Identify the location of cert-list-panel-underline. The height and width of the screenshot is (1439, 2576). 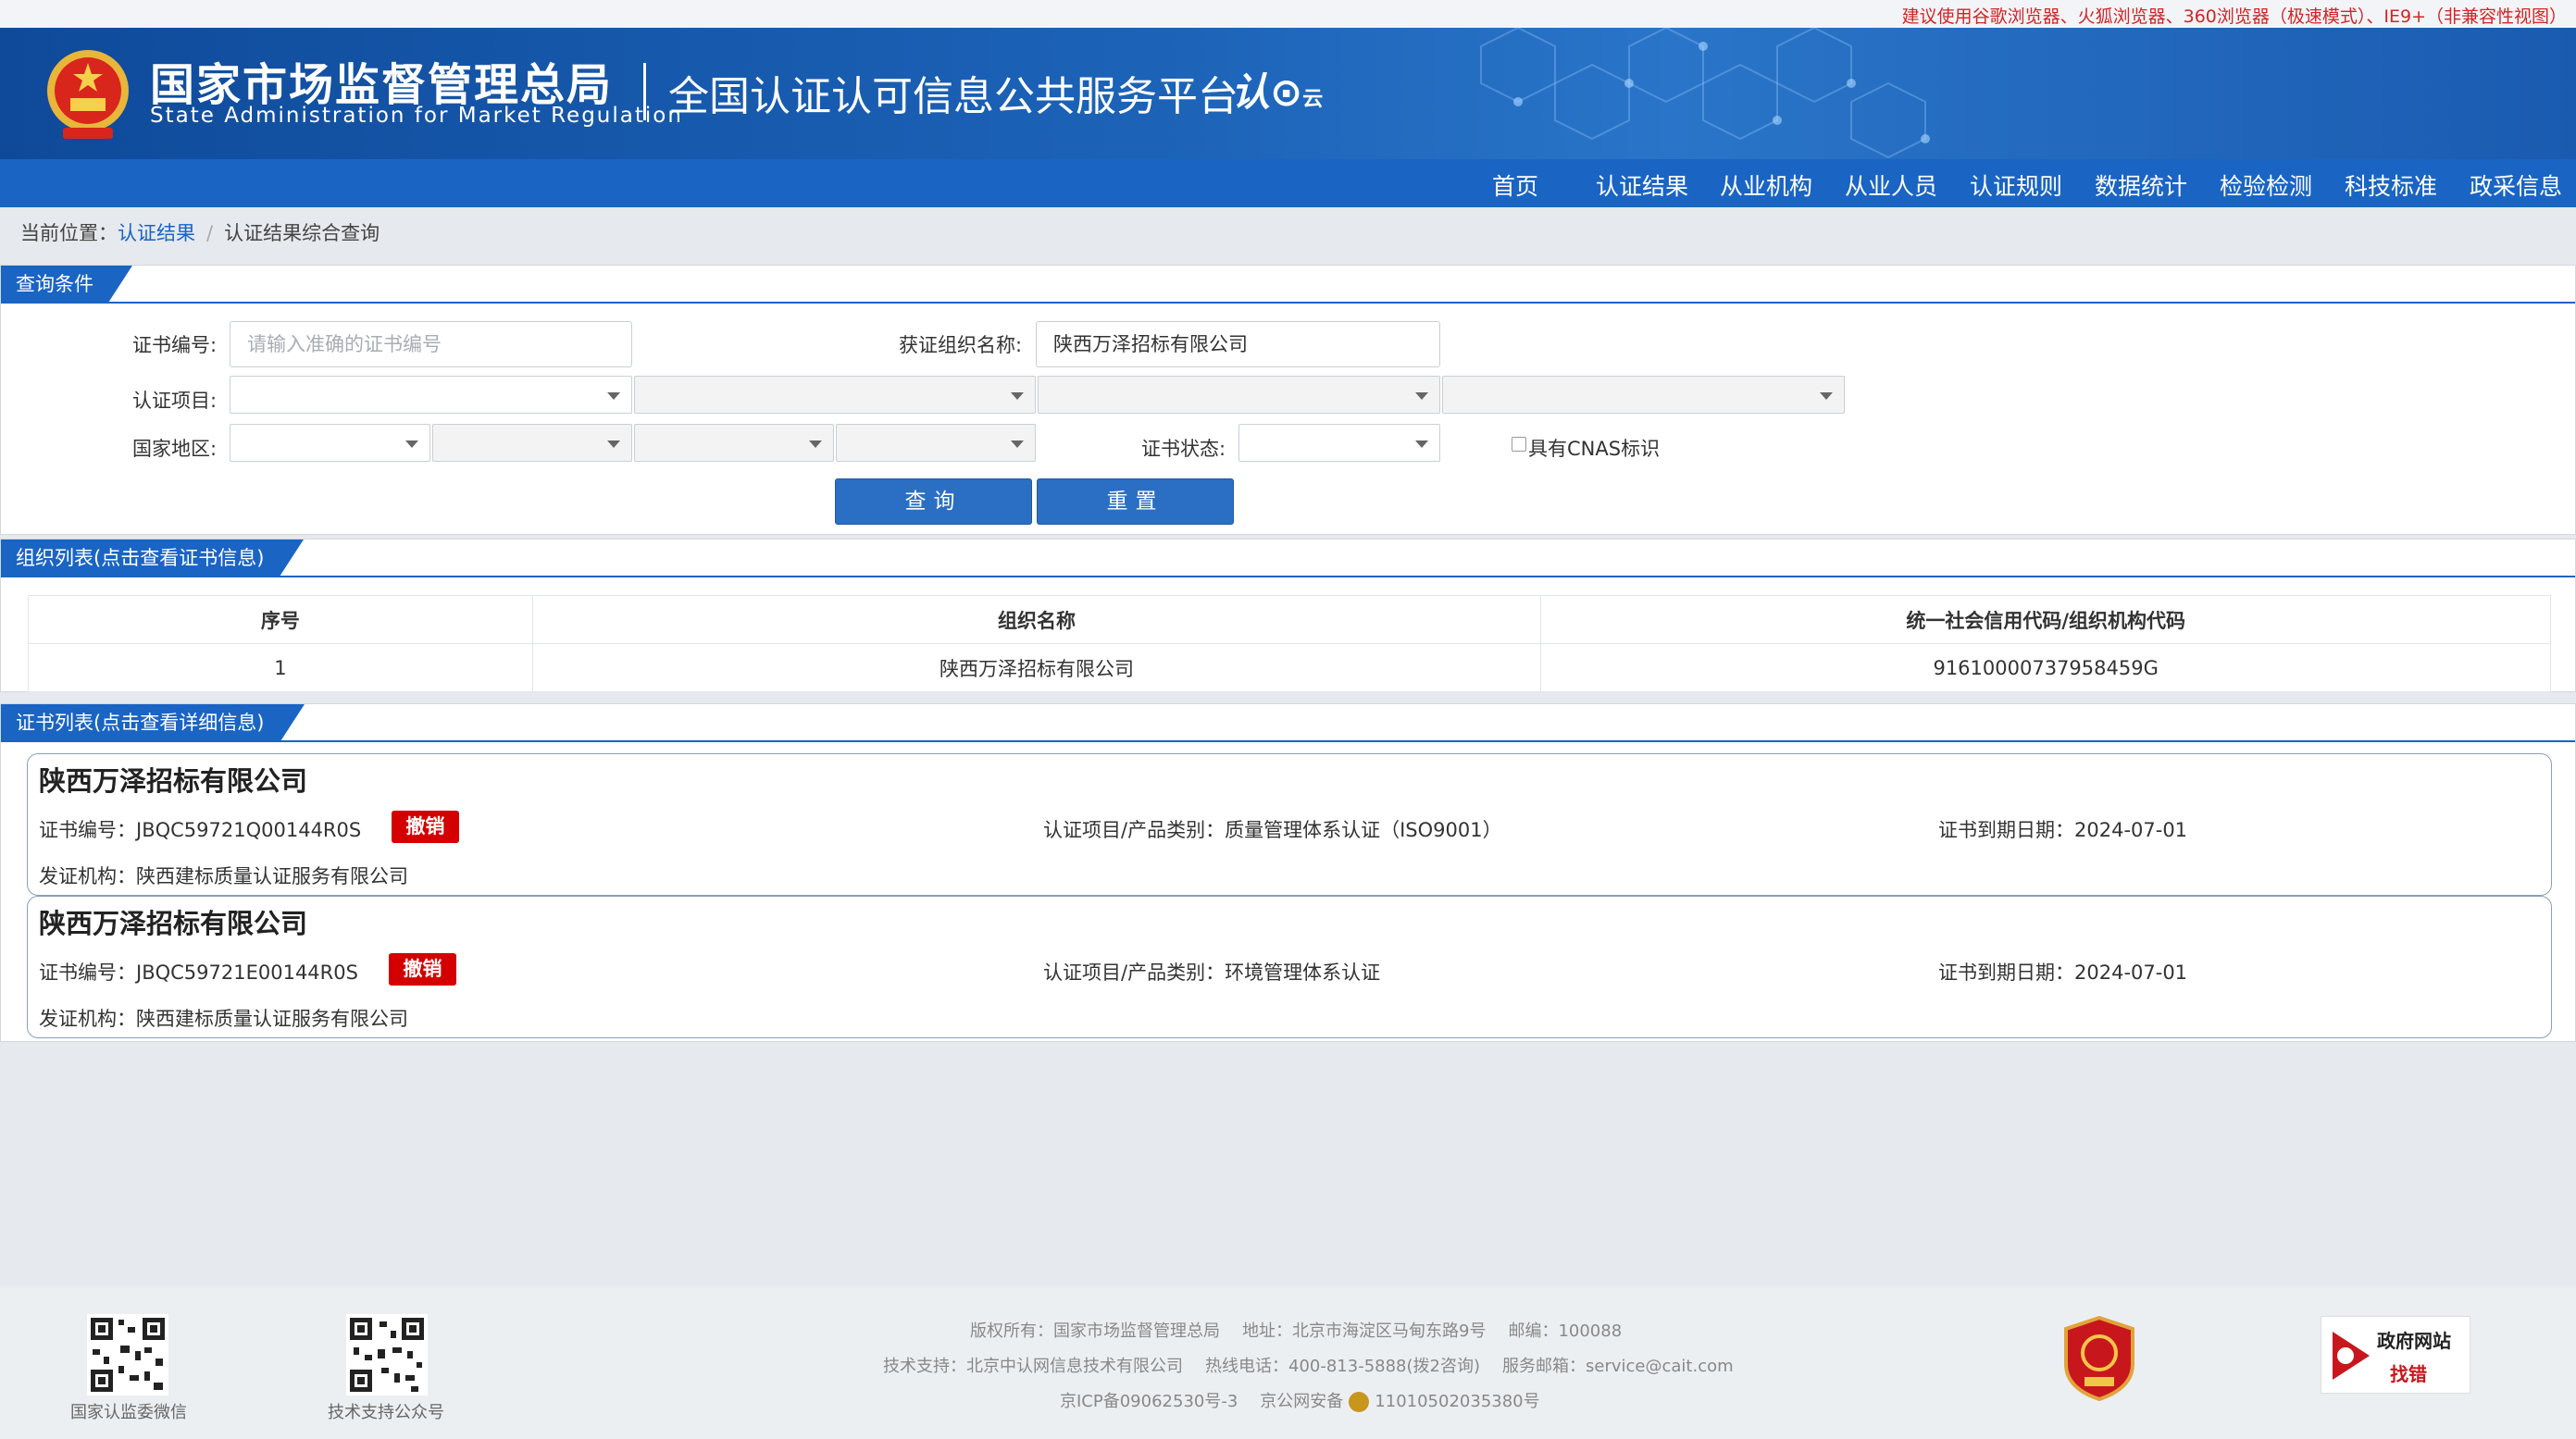
(1288, 741).